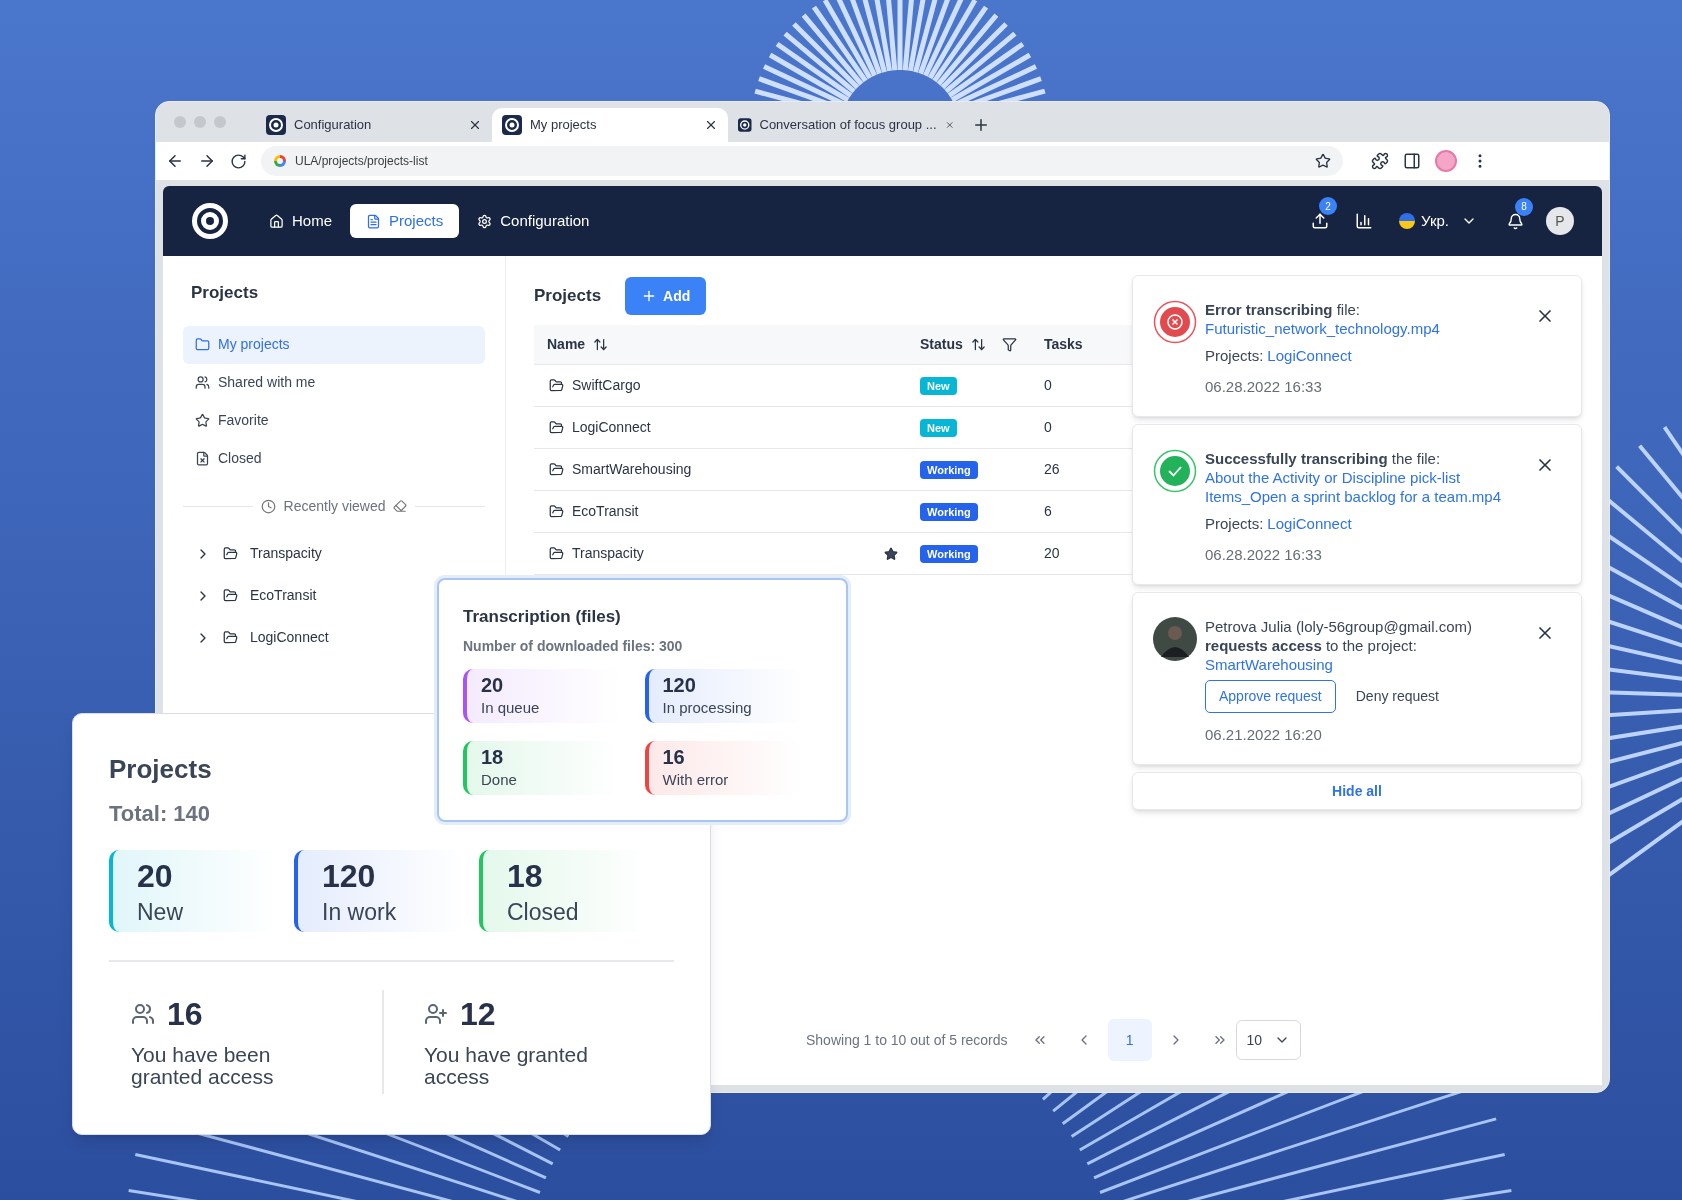 Image resolution: width=1682 pixels, height=1200 pixels. I want to click on column-header: Status, so click(941, 344).